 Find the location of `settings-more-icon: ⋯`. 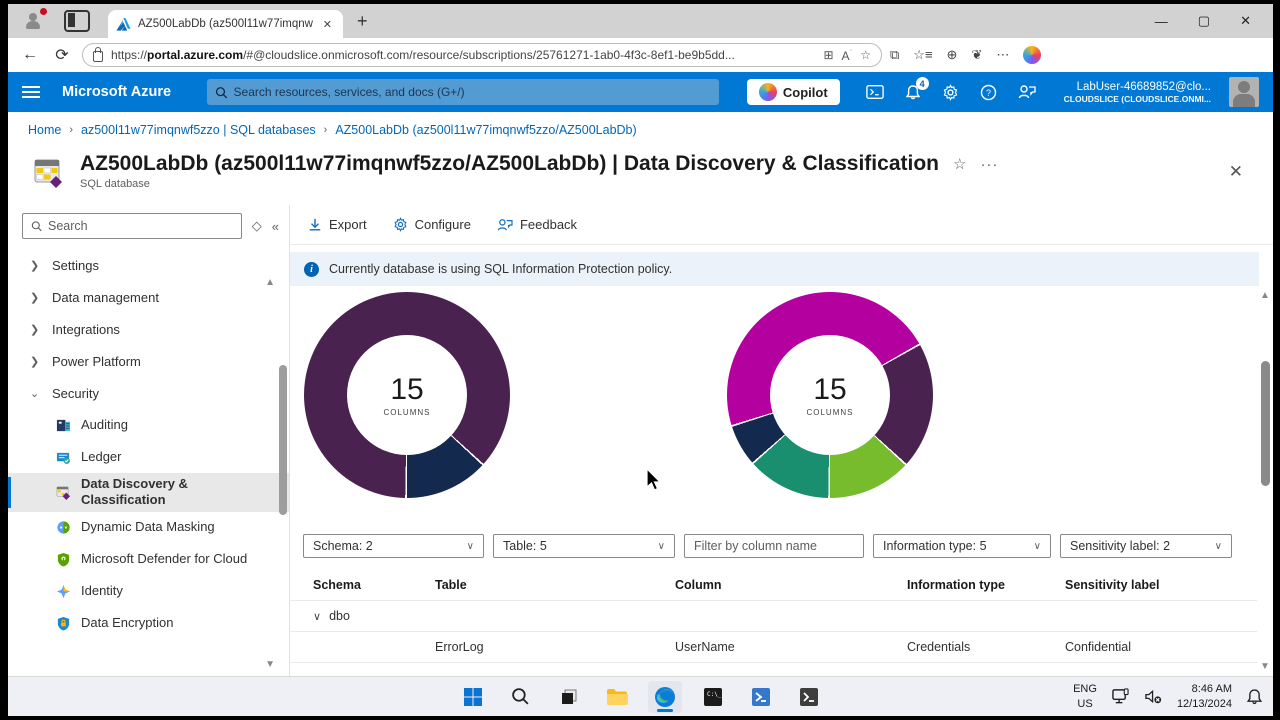

settings-more-icon: ⋯ is located at coordinates (1002, 55).